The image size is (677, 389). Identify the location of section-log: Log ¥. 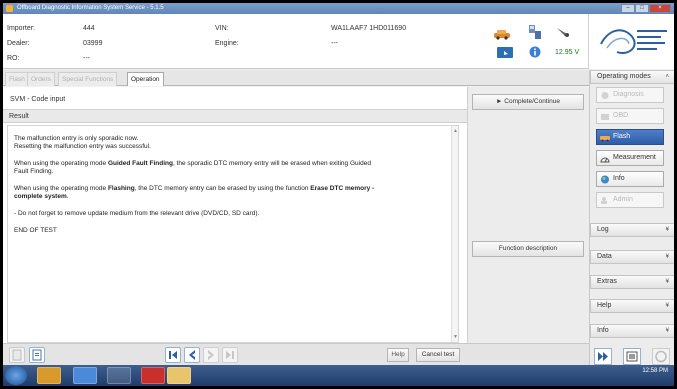
(632, 230).